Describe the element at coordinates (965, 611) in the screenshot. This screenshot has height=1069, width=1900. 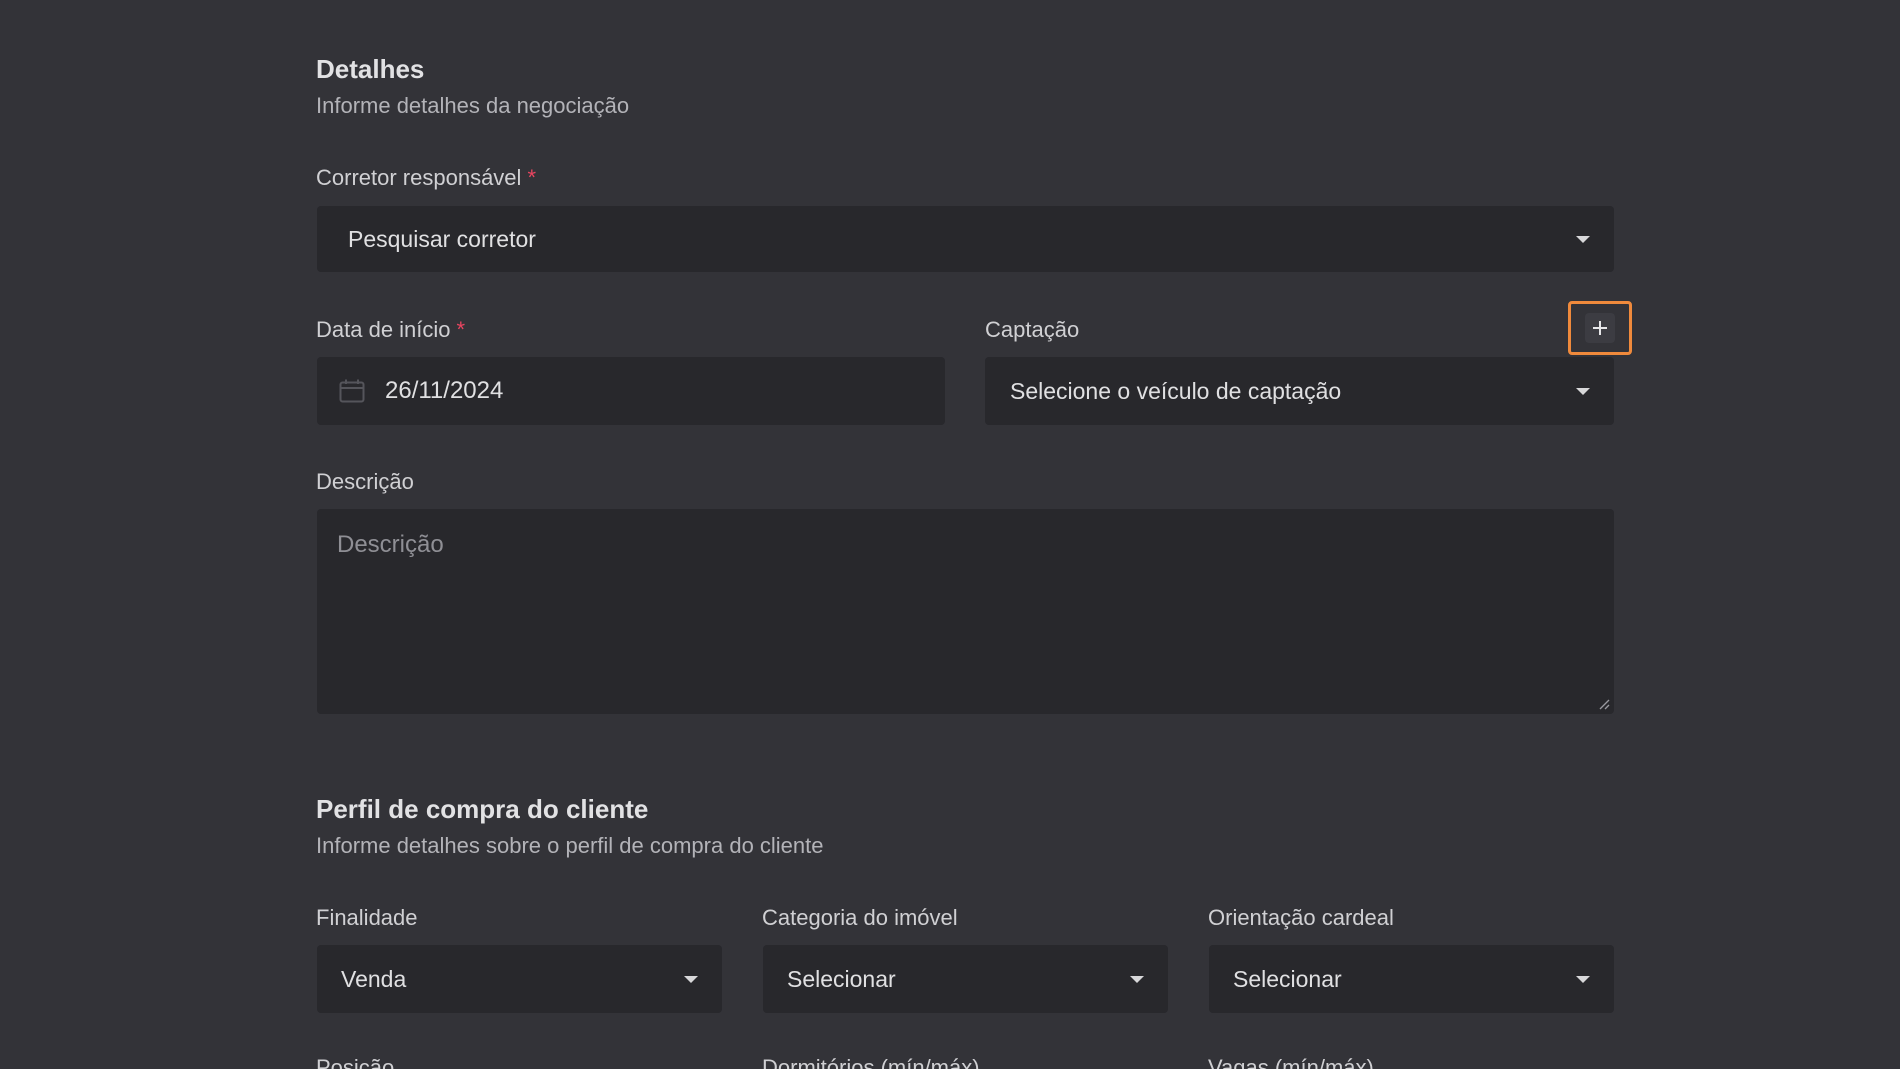
I see `description-textarea: Descrição` at that location.